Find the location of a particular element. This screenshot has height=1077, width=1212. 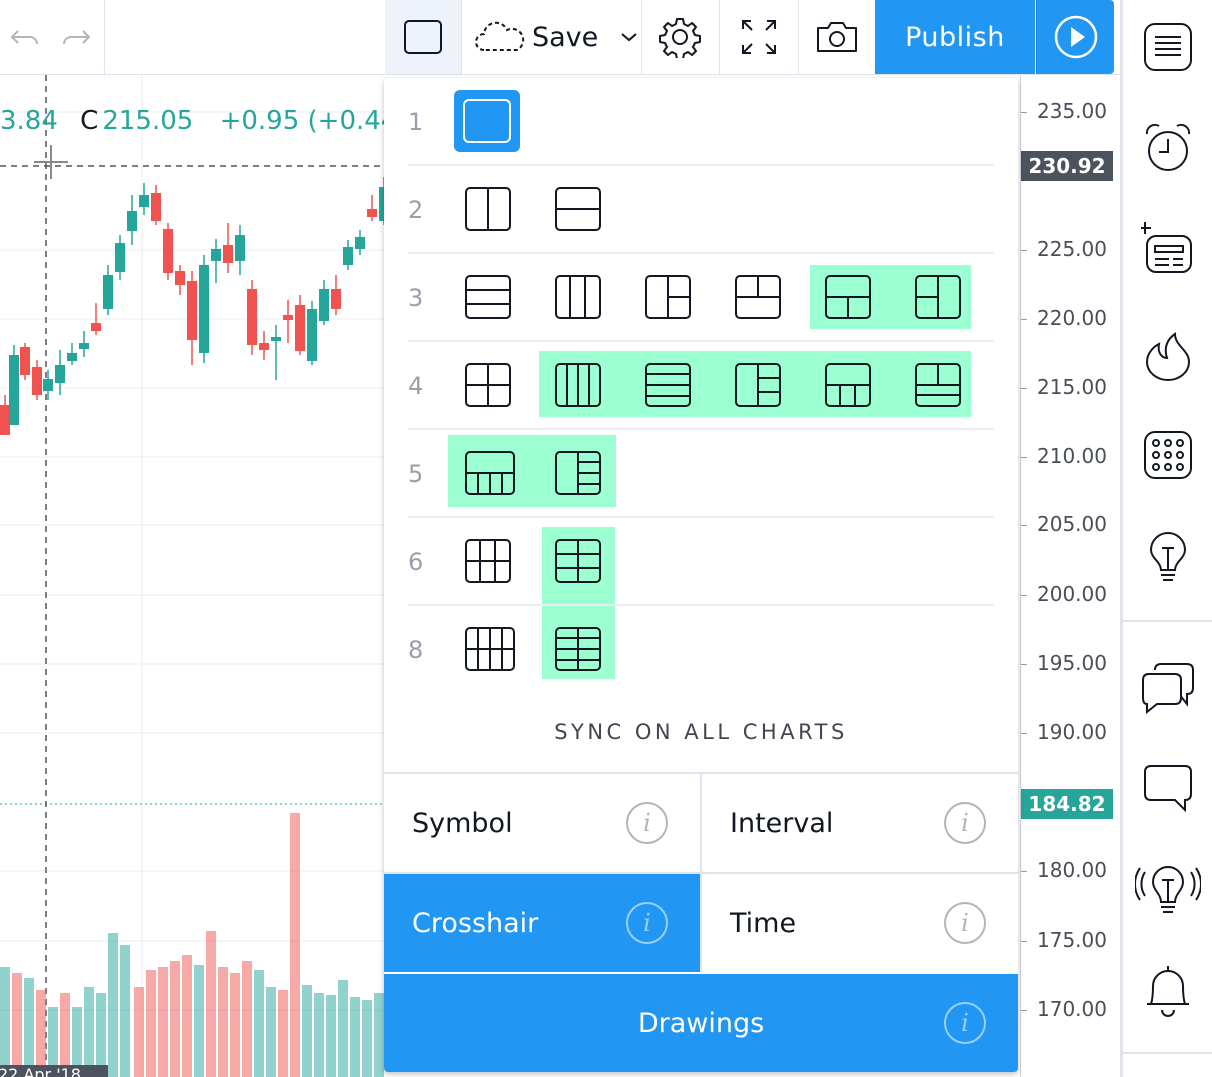

layout-single-icon is located at coordinates (487, 121).